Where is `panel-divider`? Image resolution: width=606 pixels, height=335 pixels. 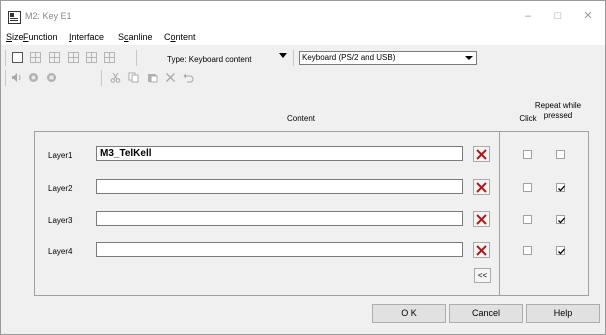 panel-divider is located at coordinates (499, 213).